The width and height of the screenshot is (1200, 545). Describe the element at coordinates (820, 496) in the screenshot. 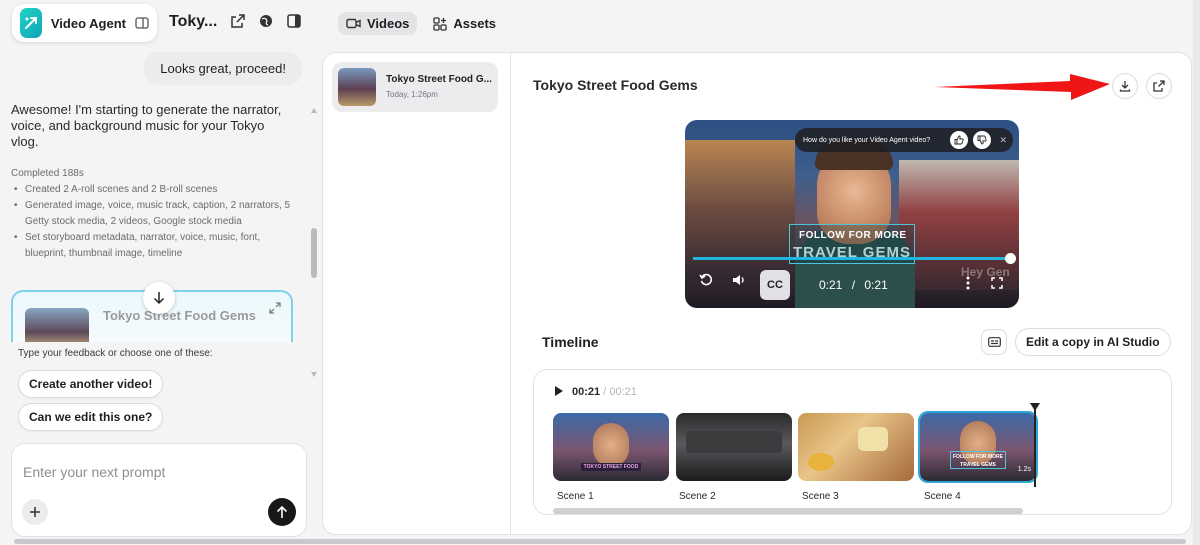

I see `scene-label: Scene 3` at that location.